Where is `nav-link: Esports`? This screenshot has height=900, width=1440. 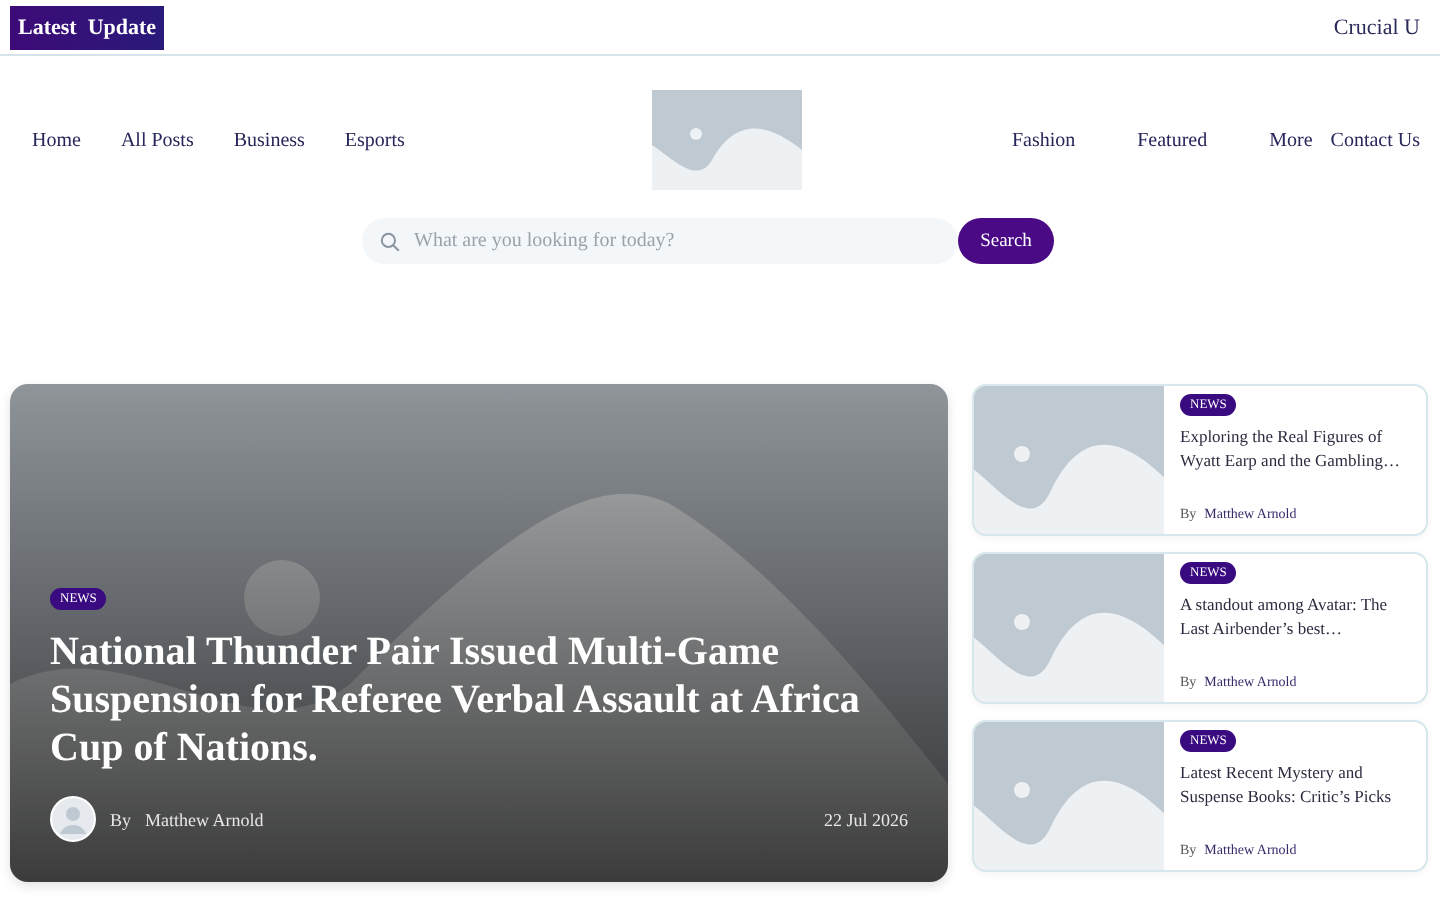
nav-link: Esports is located at coordinates (374, 140).